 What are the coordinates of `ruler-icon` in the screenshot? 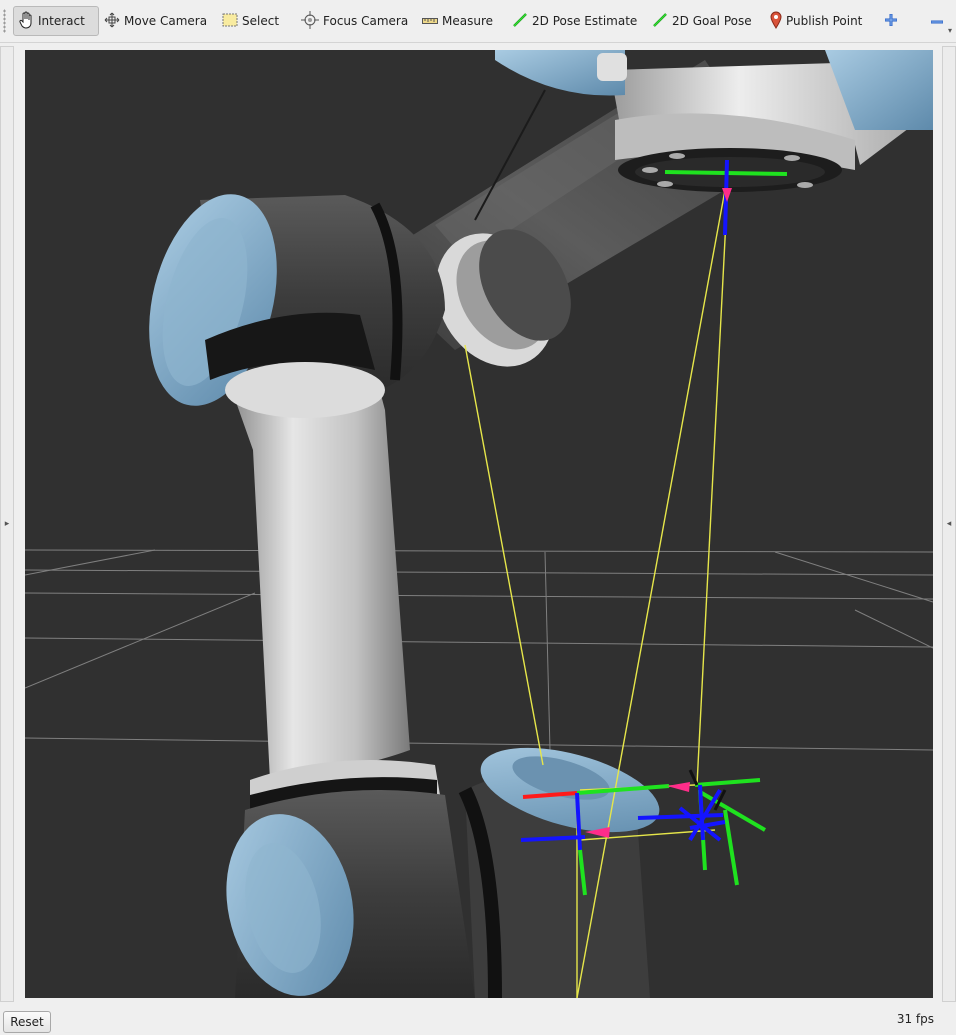 It's located at (430, 21).